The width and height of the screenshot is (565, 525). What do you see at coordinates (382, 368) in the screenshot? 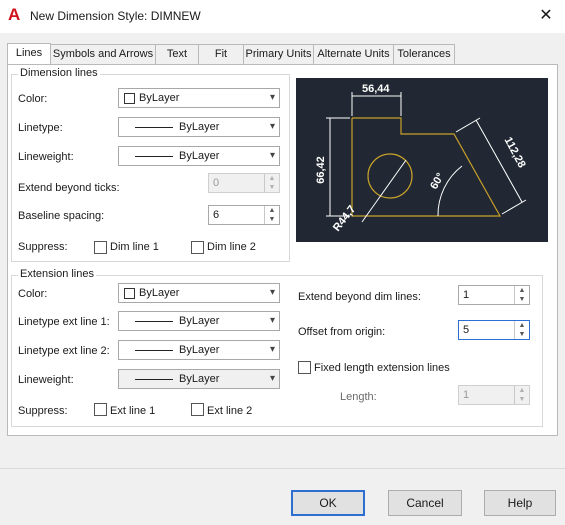
I see `fixed-length-label: Fixed length extension lines` at bounding box center [382, 368].